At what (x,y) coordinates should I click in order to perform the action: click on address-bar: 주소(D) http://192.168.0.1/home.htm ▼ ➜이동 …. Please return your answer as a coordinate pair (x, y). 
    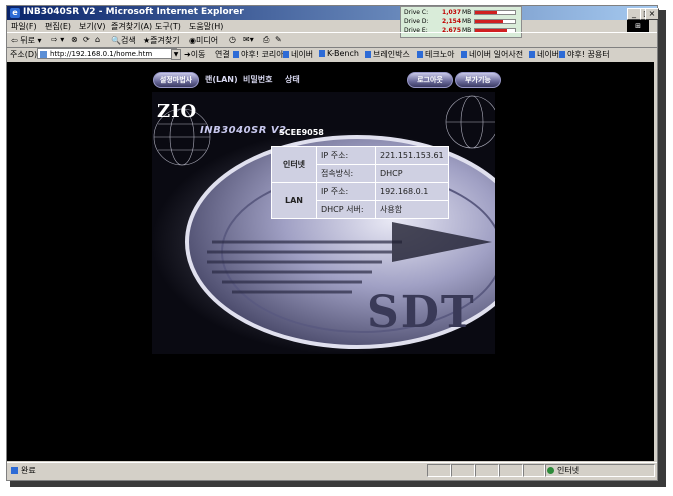
    Looking at the image, I should click on (332, 54).